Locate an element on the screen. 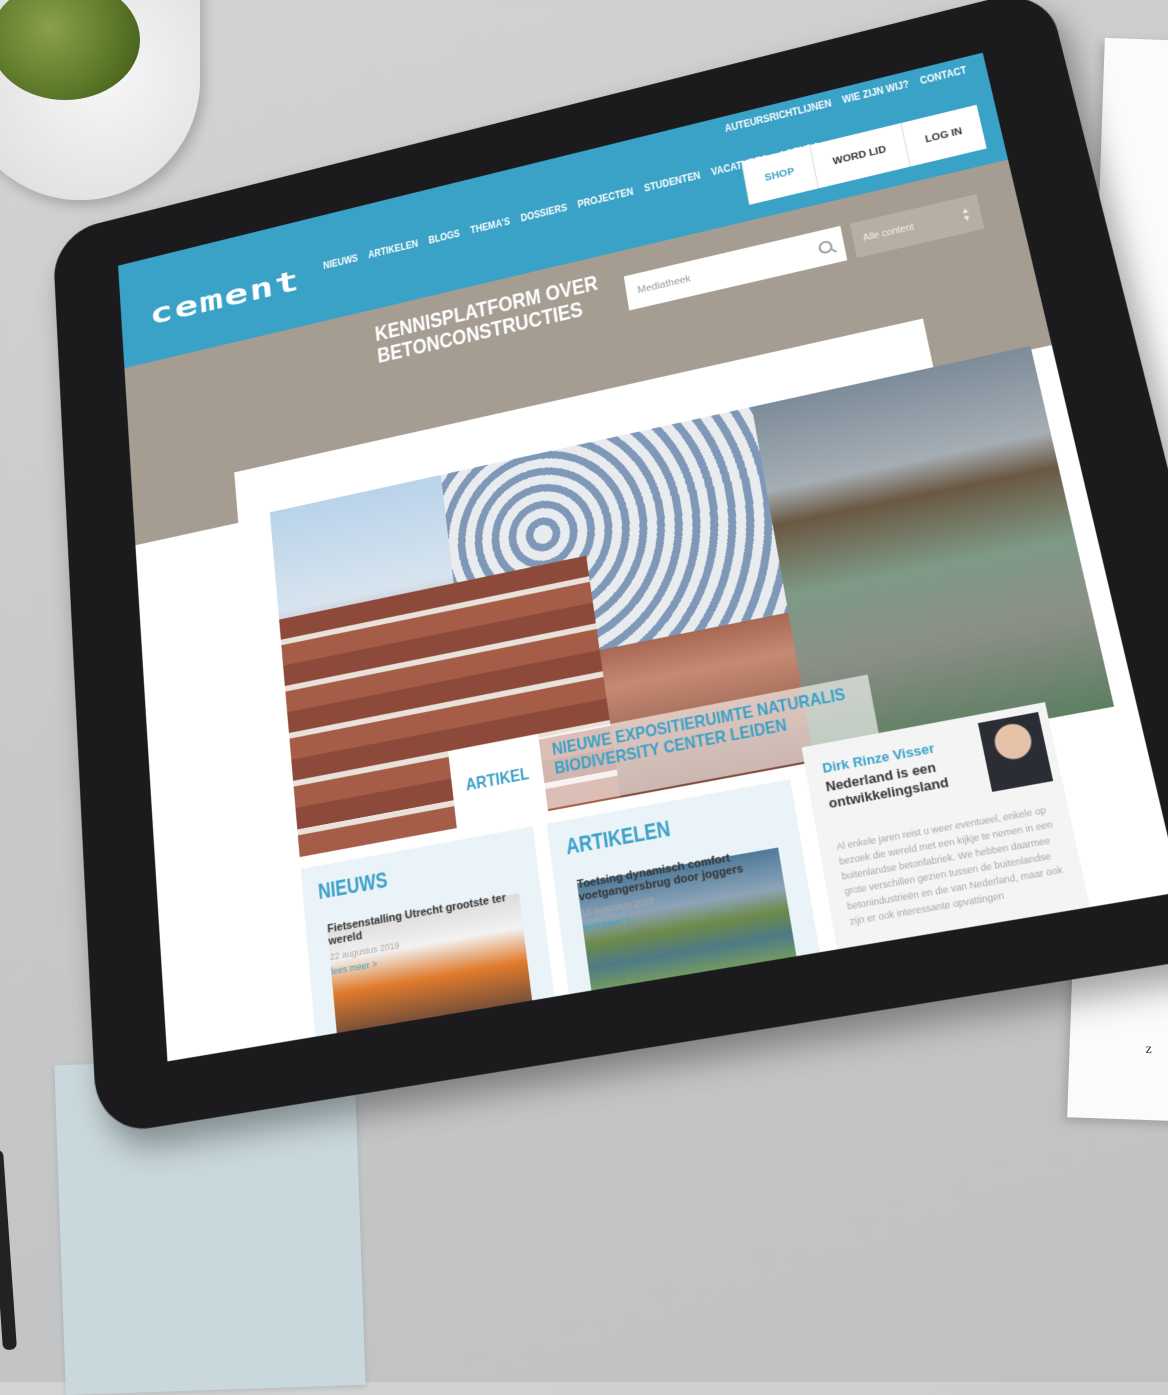  cactus is located at coordinates (70, 50).